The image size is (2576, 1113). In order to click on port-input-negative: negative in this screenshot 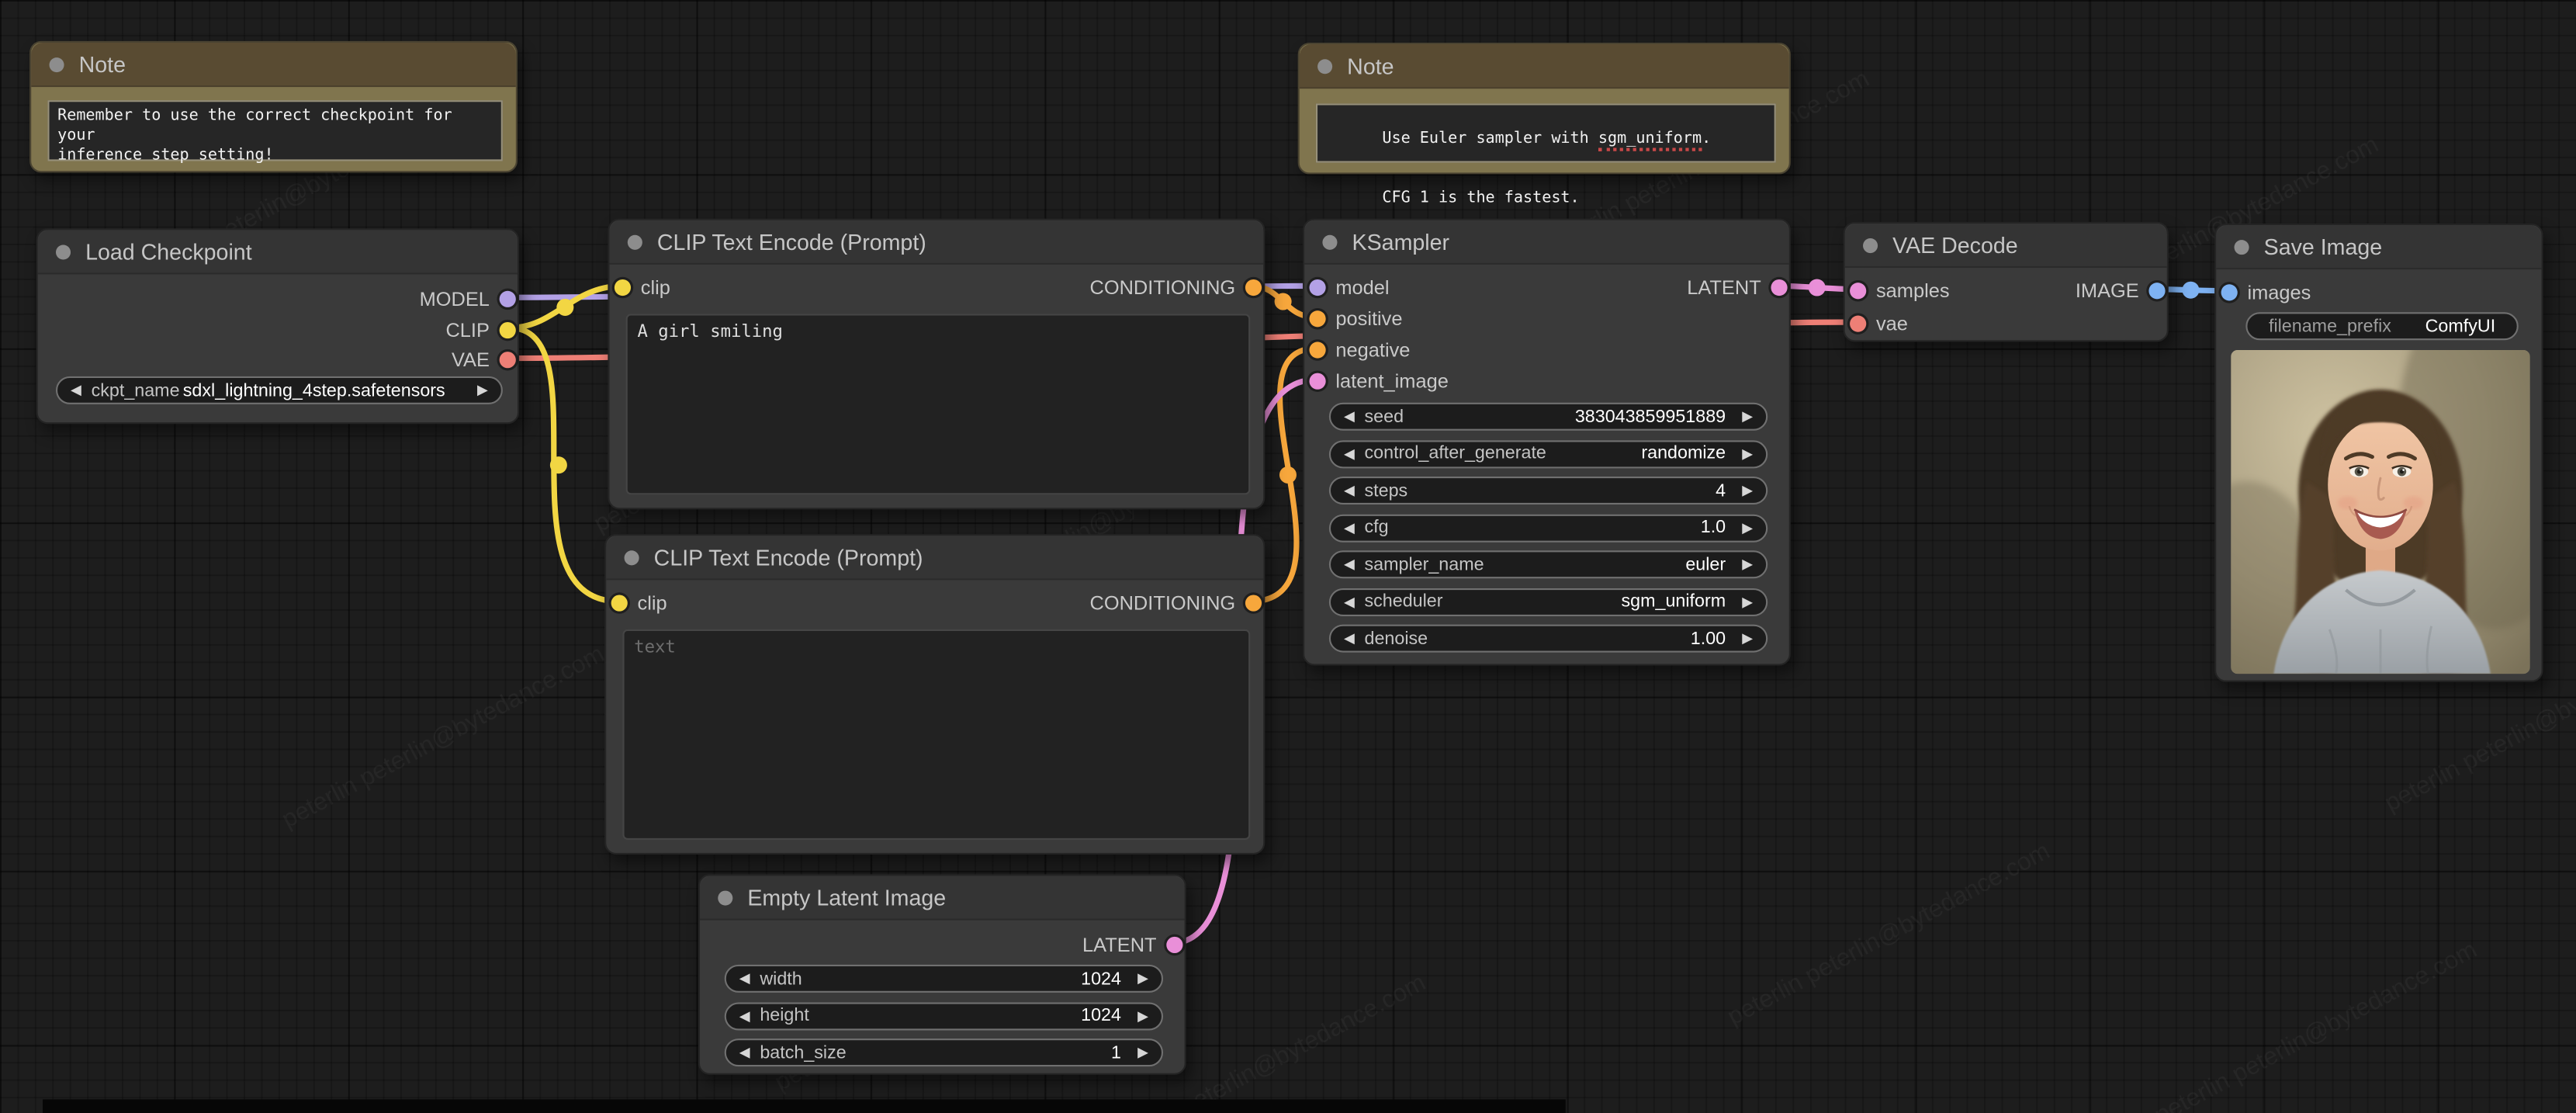, I will do `click(1359, 350)`.